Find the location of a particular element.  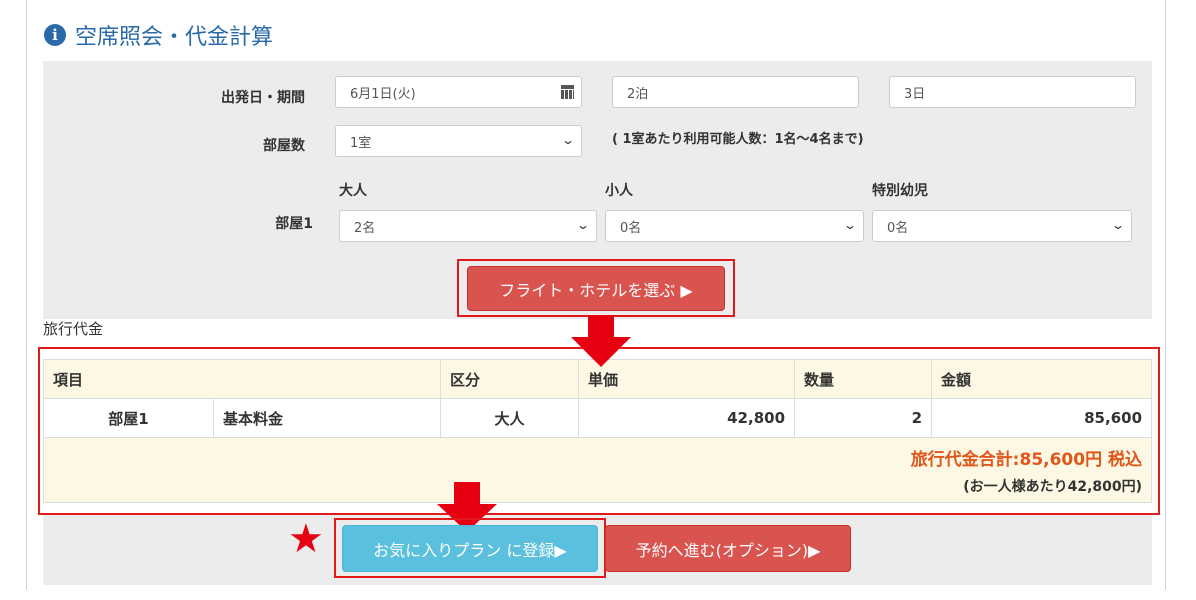

infant-value: 0名 is located at coordinates (898, 228).